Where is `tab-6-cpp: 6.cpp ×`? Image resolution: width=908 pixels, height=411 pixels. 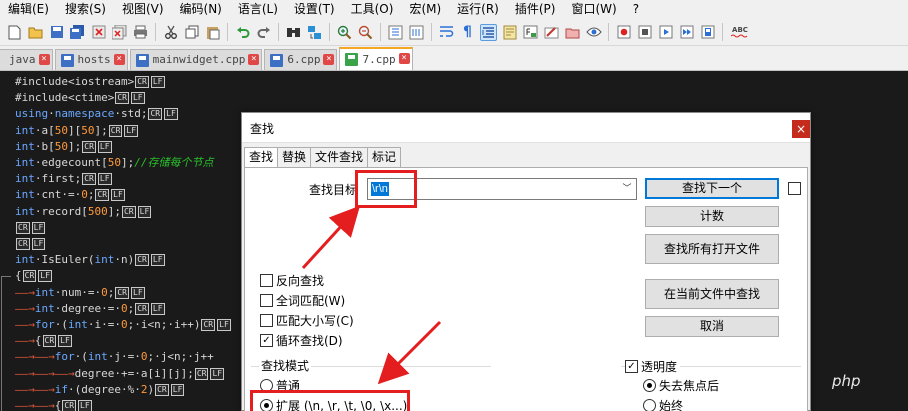 tab-6-cpp: 6.cpp × is located at coordinates (301, 59).